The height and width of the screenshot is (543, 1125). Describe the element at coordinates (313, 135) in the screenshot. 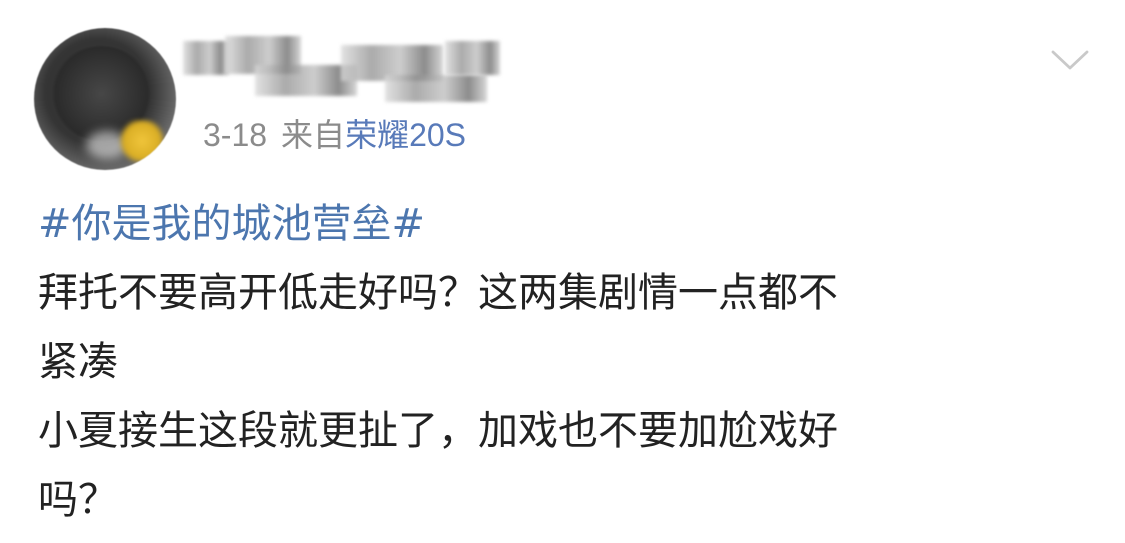

I see `source-label: 来自` at that location.